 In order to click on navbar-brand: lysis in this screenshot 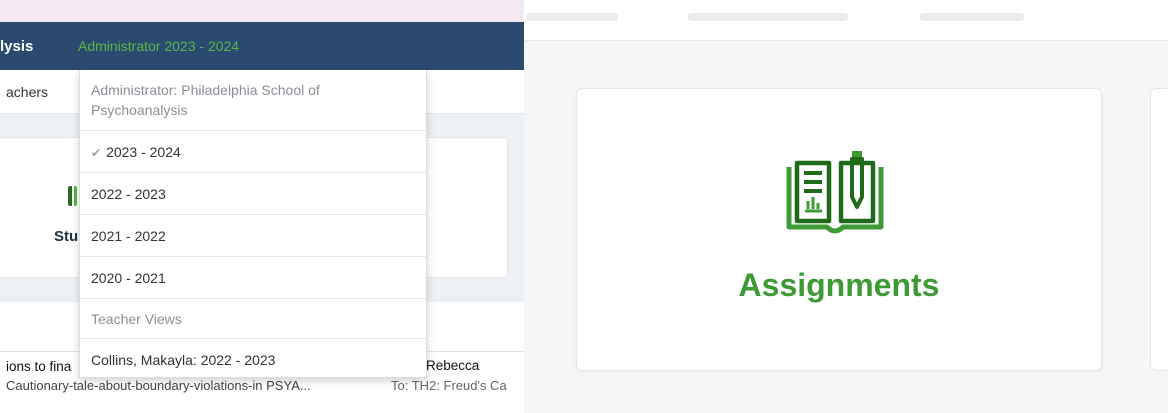, I will do `click(16, 46)`.